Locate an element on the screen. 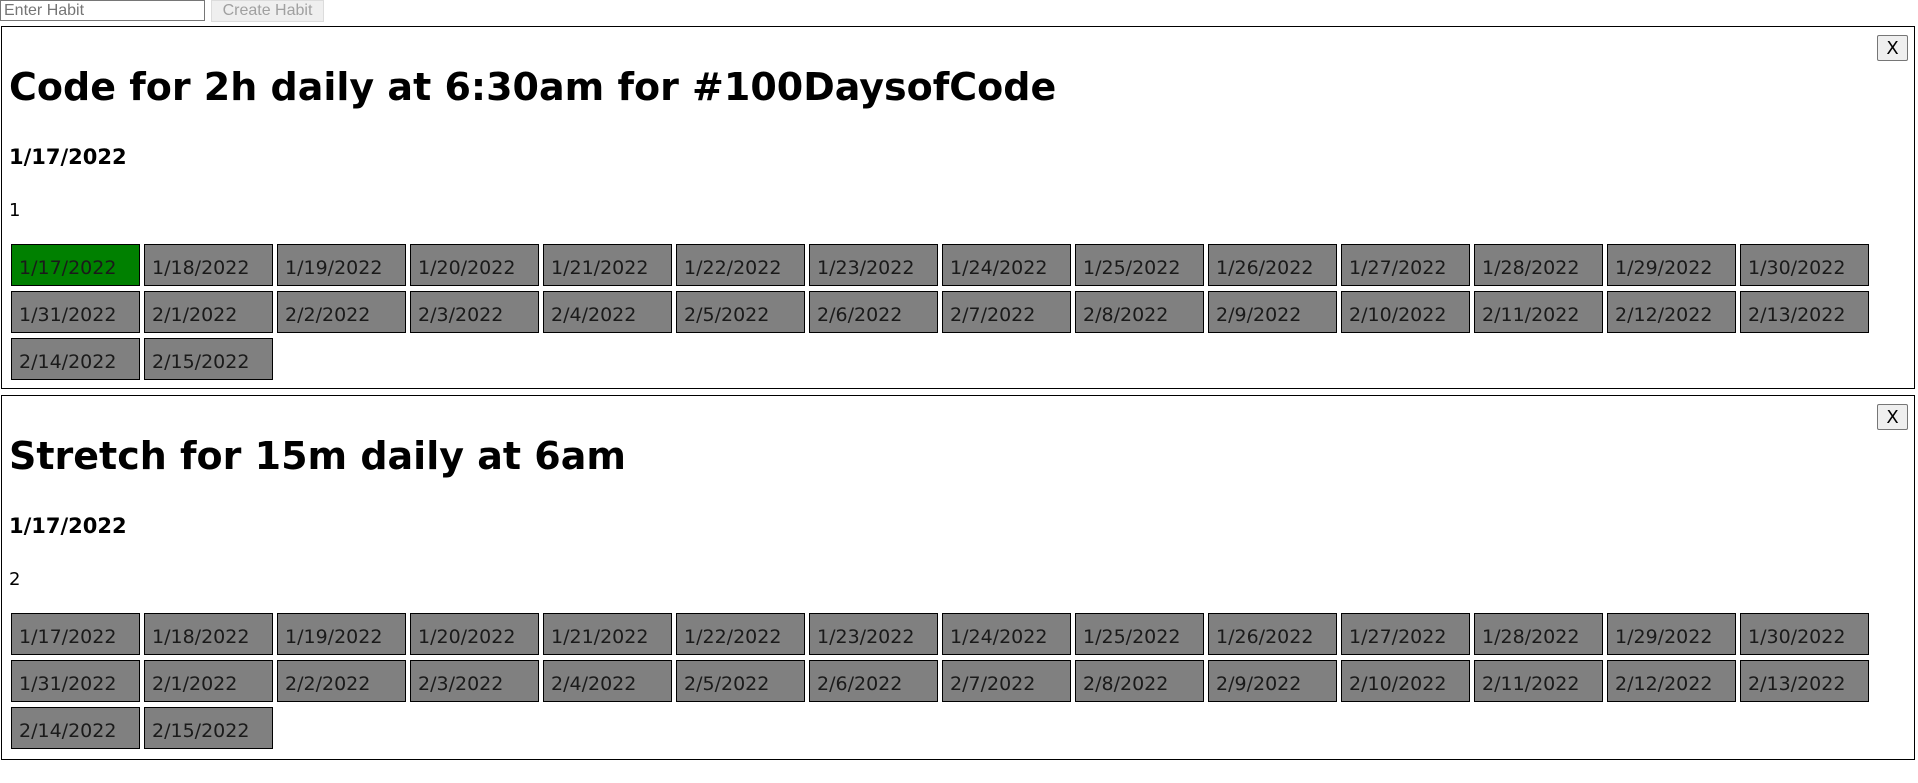 This screenshot has height=783, width=1918. habit-title: Stretch for 15m daily at 6am is located at coordinates (317, 456).